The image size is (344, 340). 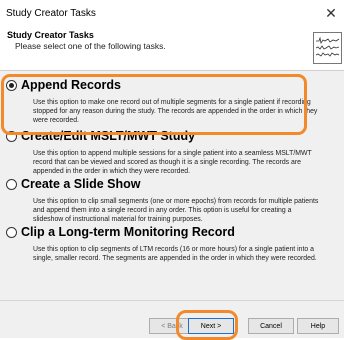 I want to click on radio-slide-show, so click(x=11, y=184).